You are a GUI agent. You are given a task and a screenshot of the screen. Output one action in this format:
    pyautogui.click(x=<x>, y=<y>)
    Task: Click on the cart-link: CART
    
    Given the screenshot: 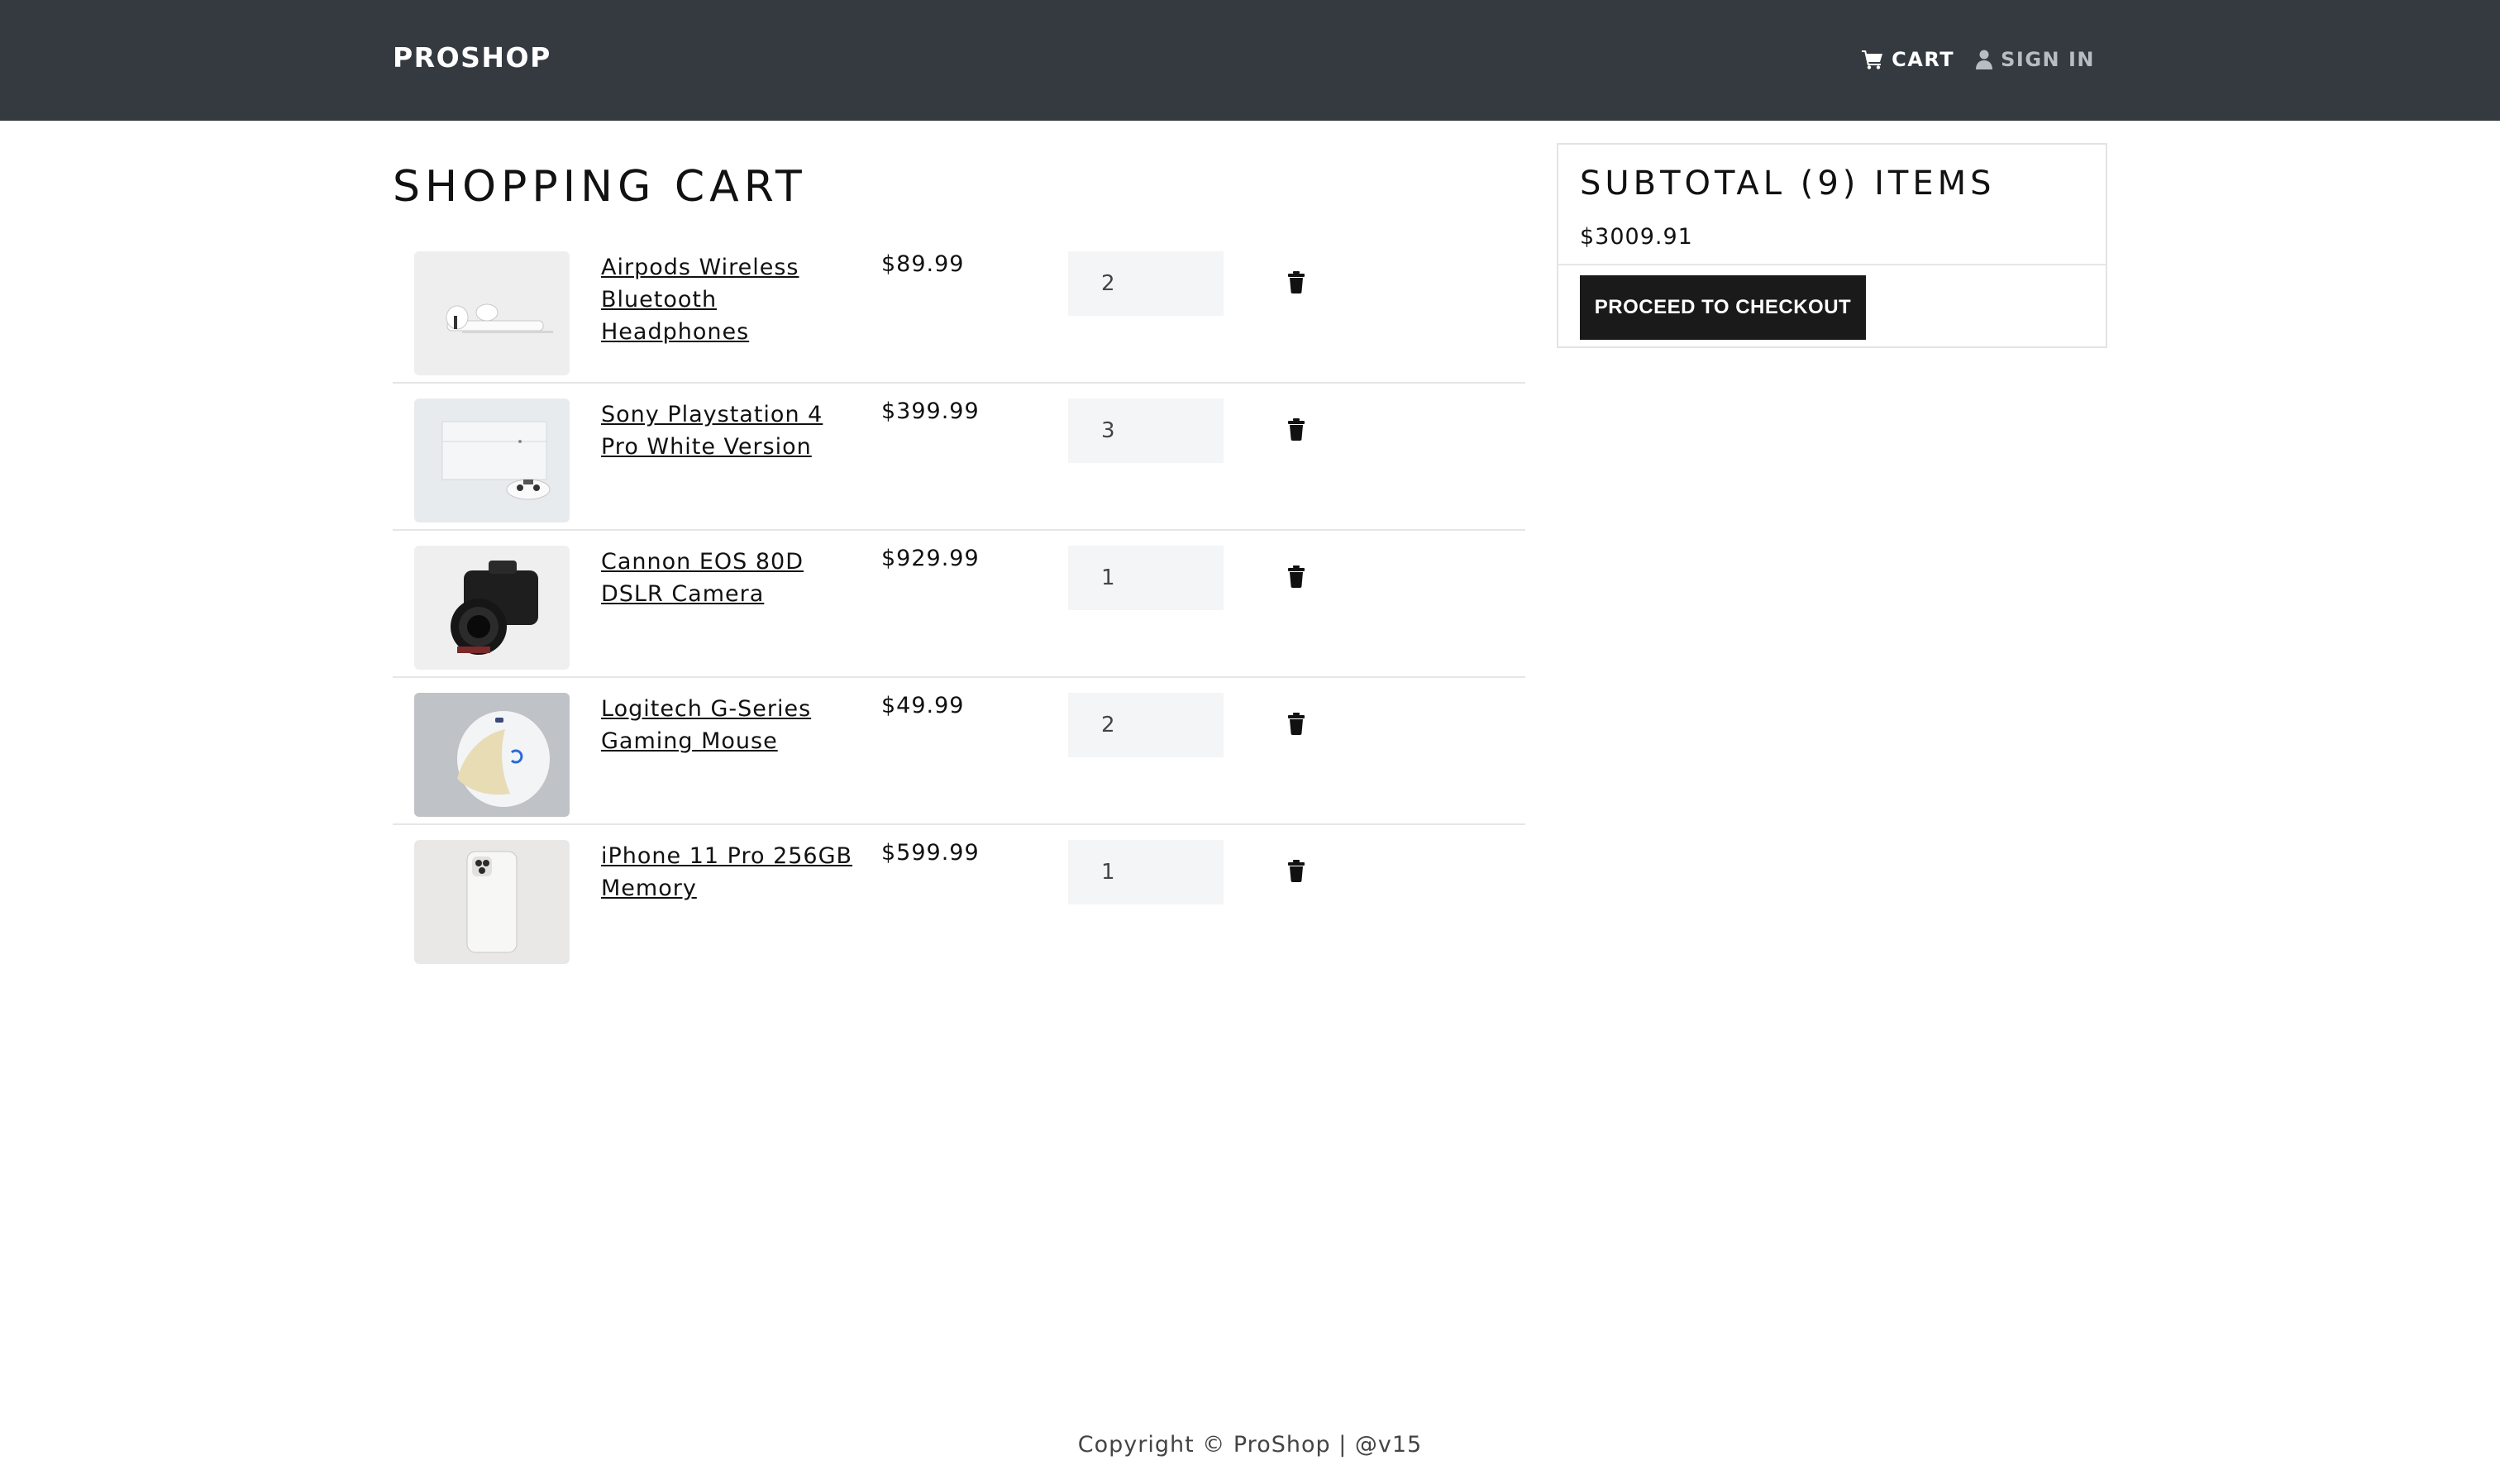 What is the action you would take?
    pyautogui.click(x=1908, y=60)
    